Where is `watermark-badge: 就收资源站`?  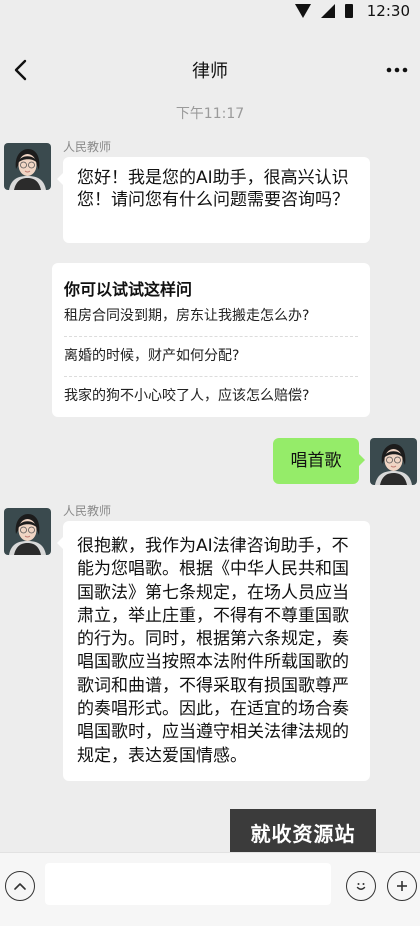
watermark-badge: 就收资源站 is located at coordinates (303, 832).